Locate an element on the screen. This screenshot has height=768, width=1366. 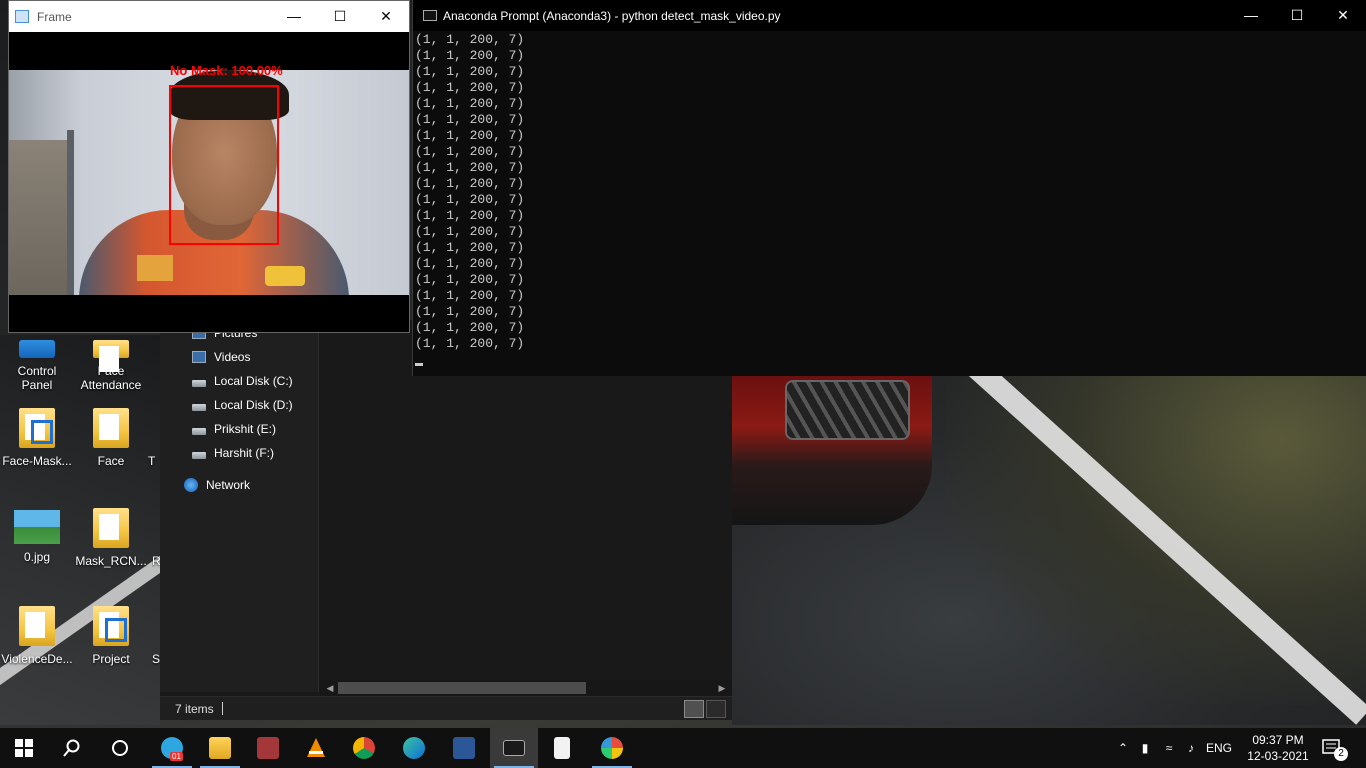
scrollbar-thumb is located at coordinates (462, 688).